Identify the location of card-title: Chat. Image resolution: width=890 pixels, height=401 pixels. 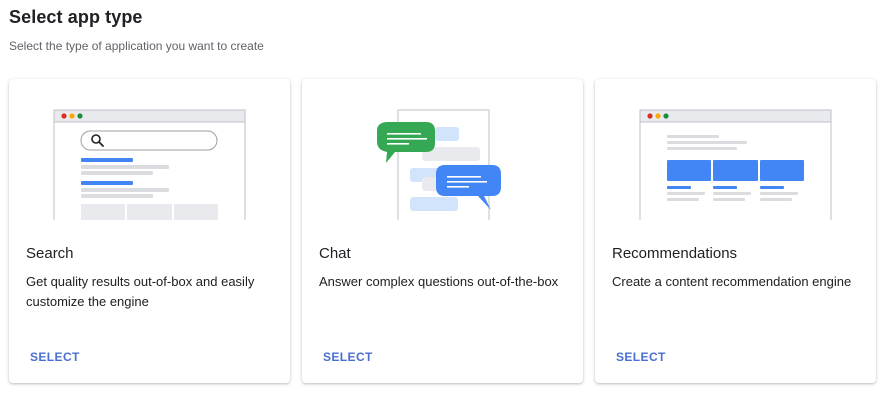
(335, 253).